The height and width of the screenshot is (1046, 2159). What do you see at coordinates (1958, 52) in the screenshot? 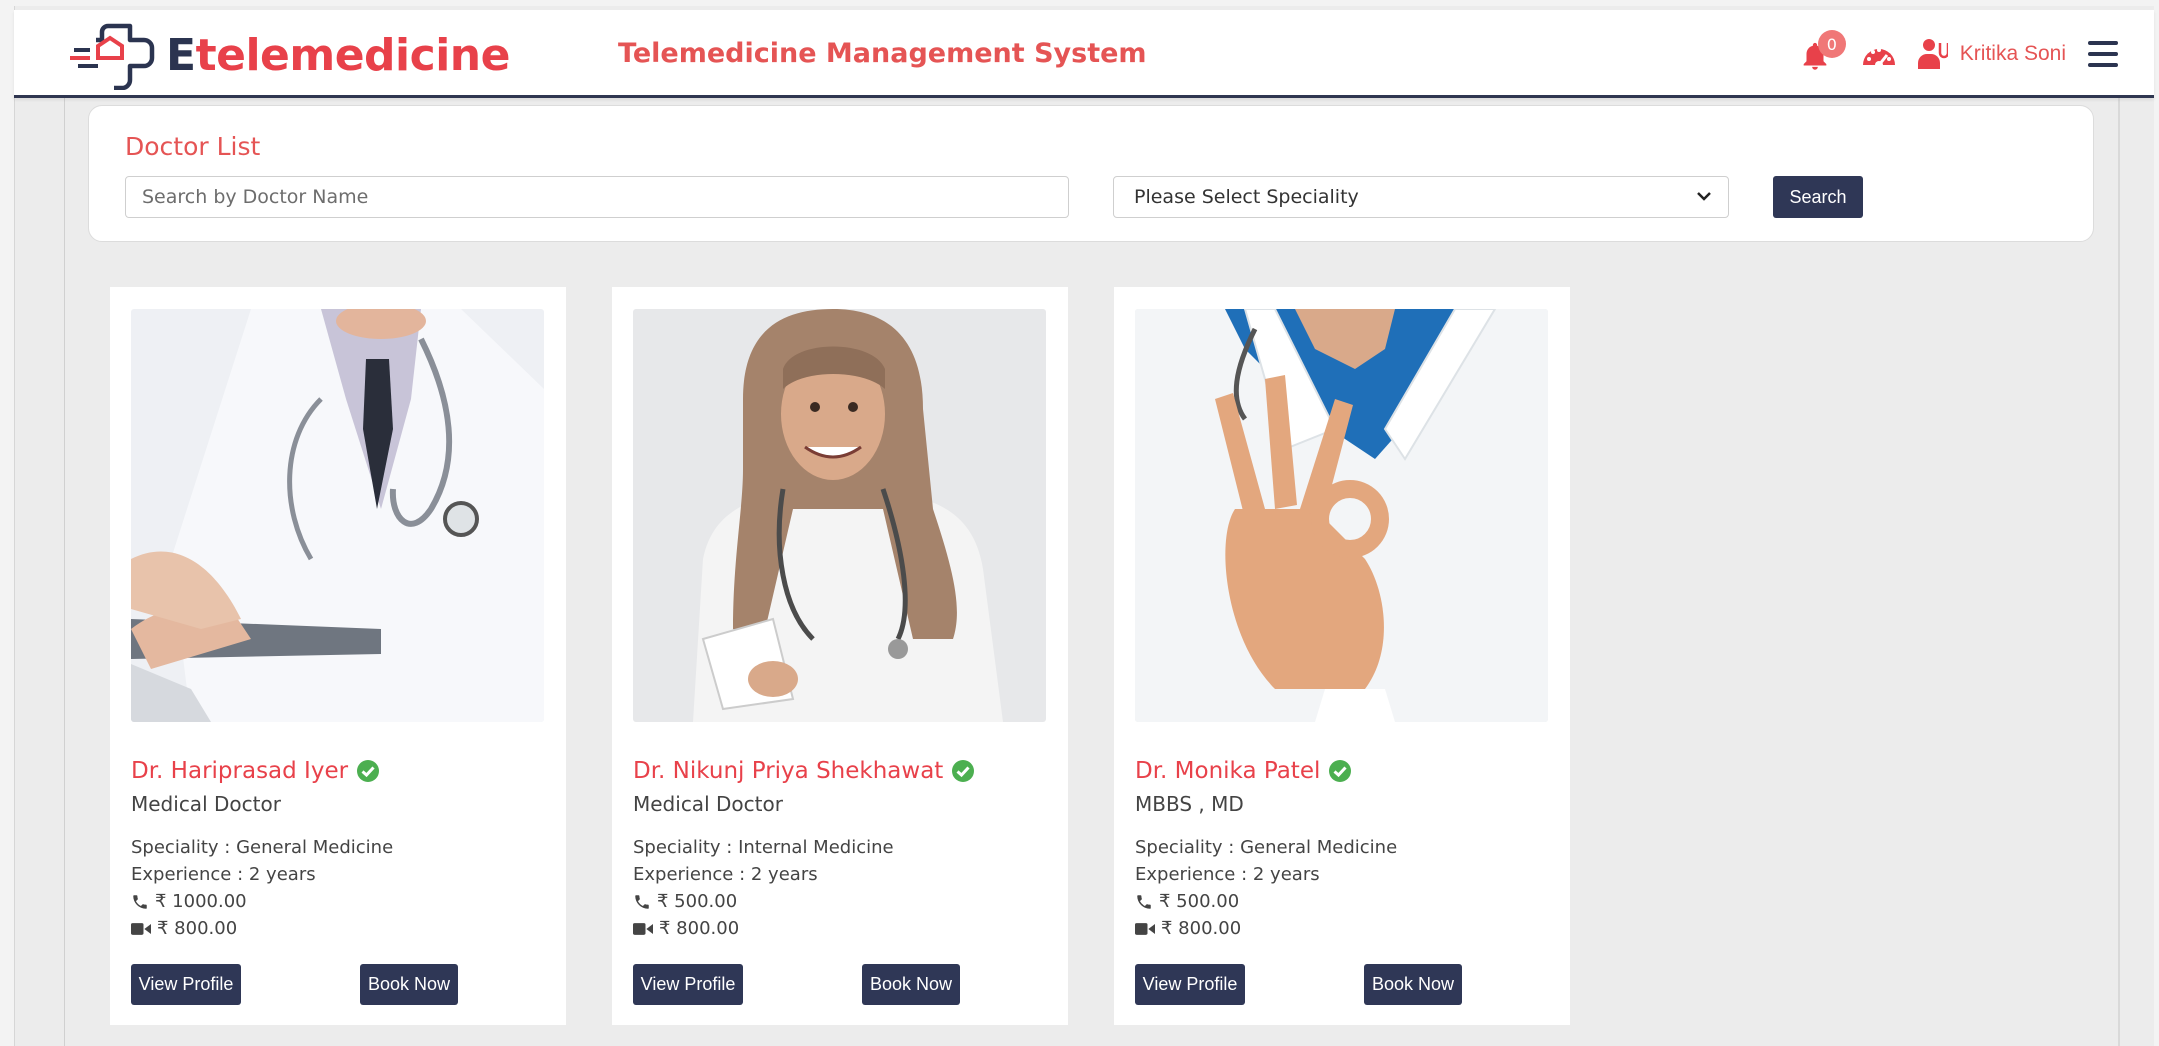
I see `header-actions: 0 Kritika Soni` at bounding box center [1958, 52].